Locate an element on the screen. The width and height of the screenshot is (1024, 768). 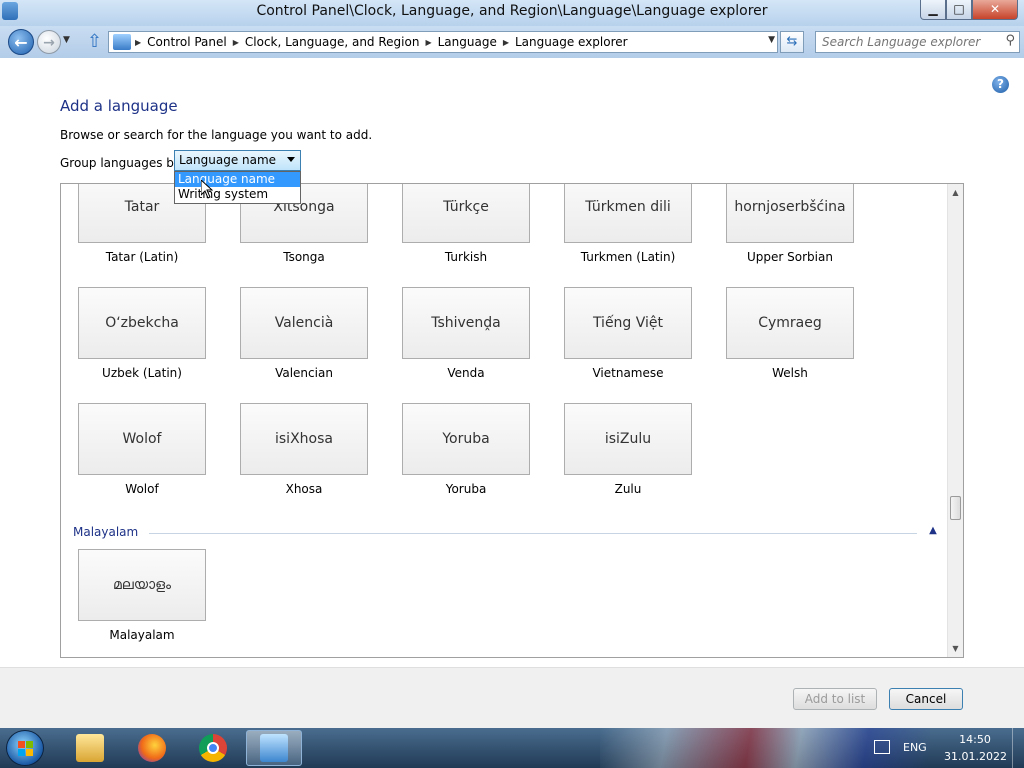
language-native-name: isiXhosa is located at coordinates (304, 439).